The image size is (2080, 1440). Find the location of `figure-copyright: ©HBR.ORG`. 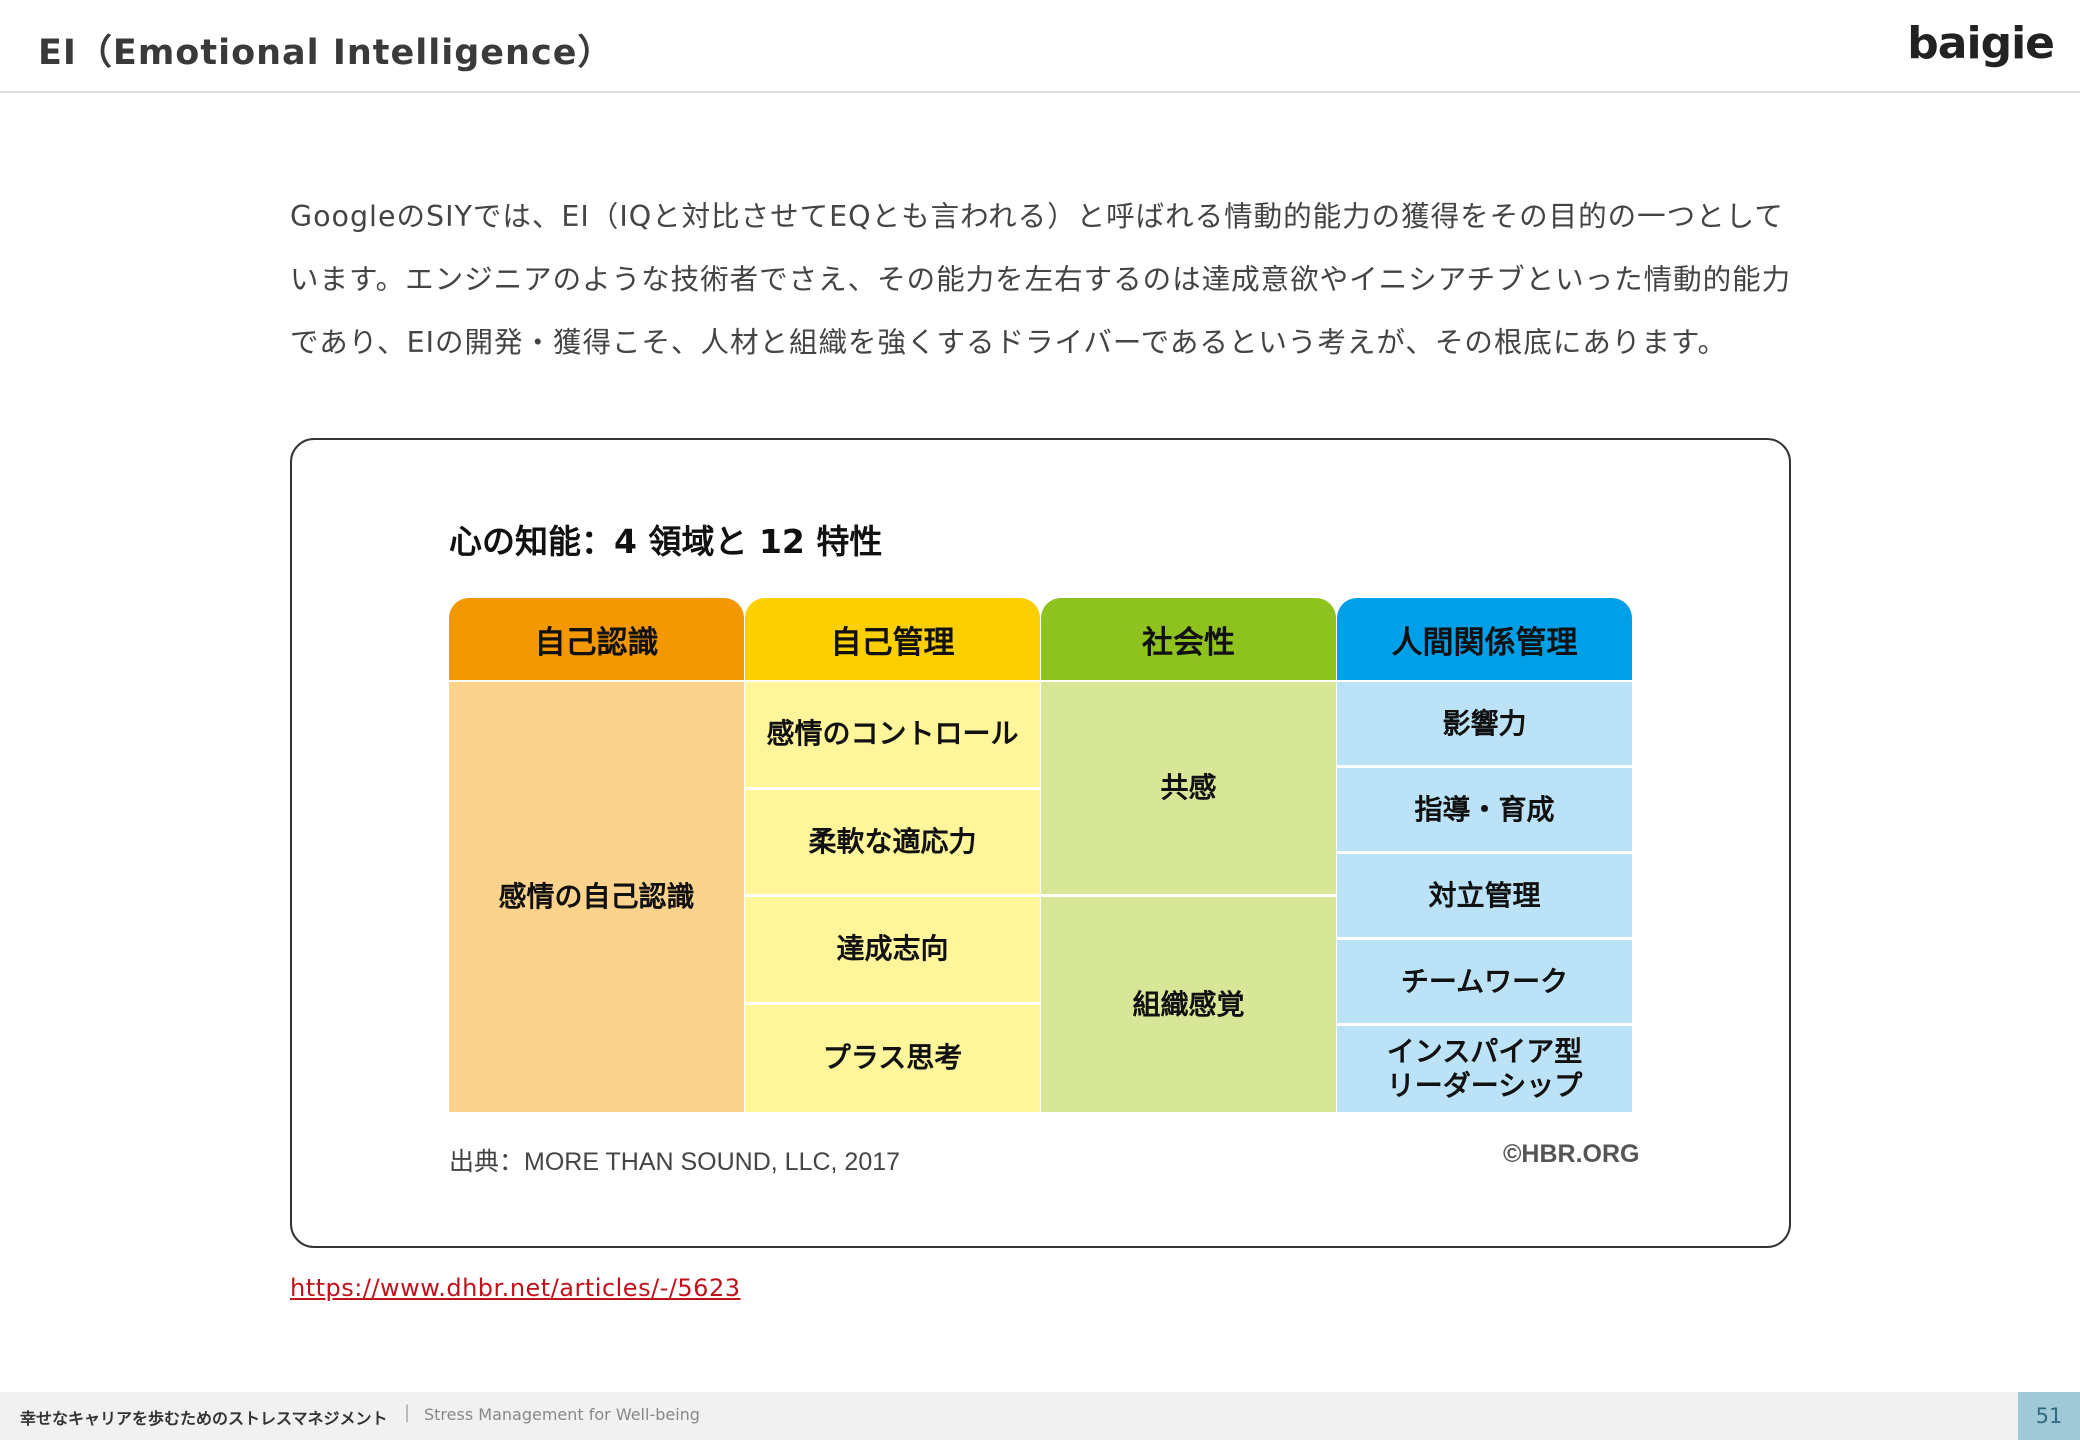

figure-copyright: ©HBR.ORG is located at coordinates (1571, 1154).